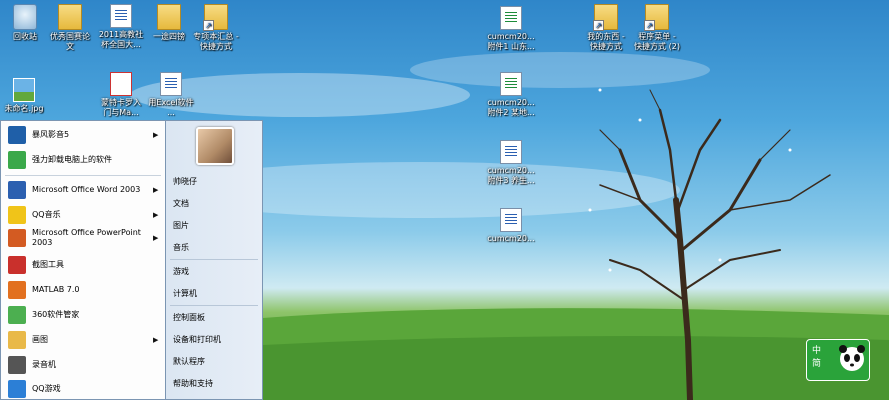 This screenshot has width=889, height=400. Describe the element at coordinates (24, 90) in the screenshot. I see `image-file-icon` at that location.